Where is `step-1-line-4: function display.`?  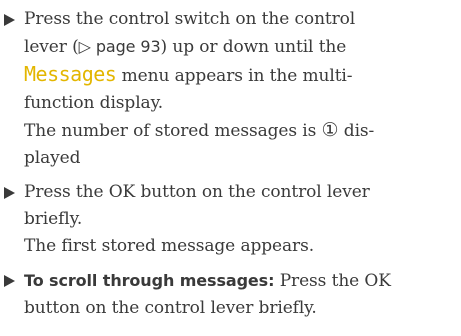
step-1-line-4: function display. is located at coordinates (94, 103).